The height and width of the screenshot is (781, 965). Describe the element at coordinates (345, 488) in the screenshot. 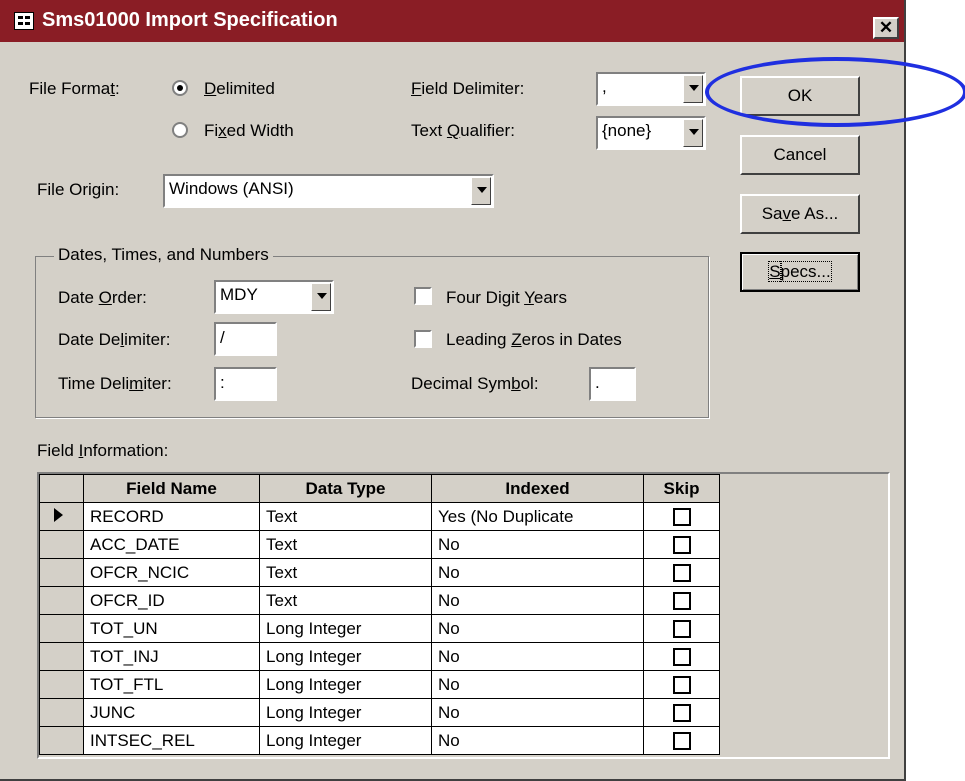

I see `column-header-data-type: Data Type` at that location.